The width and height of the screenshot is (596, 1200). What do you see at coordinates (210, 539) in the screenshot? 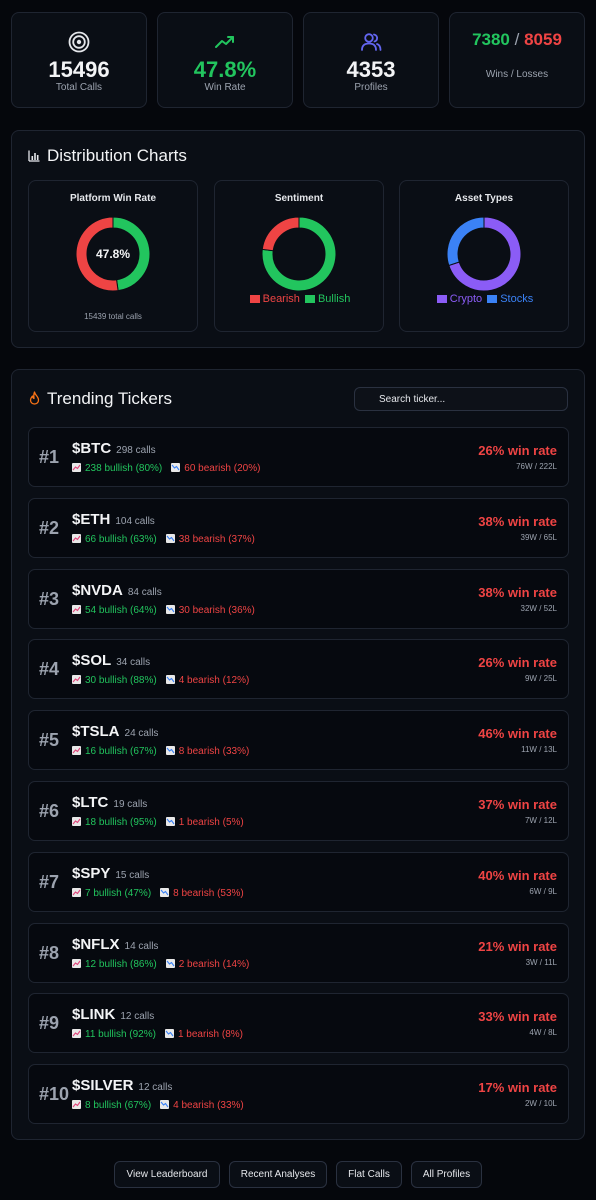
I see `bearish-stat: 38 bearish (37%)` at bounding box center [210, 539].